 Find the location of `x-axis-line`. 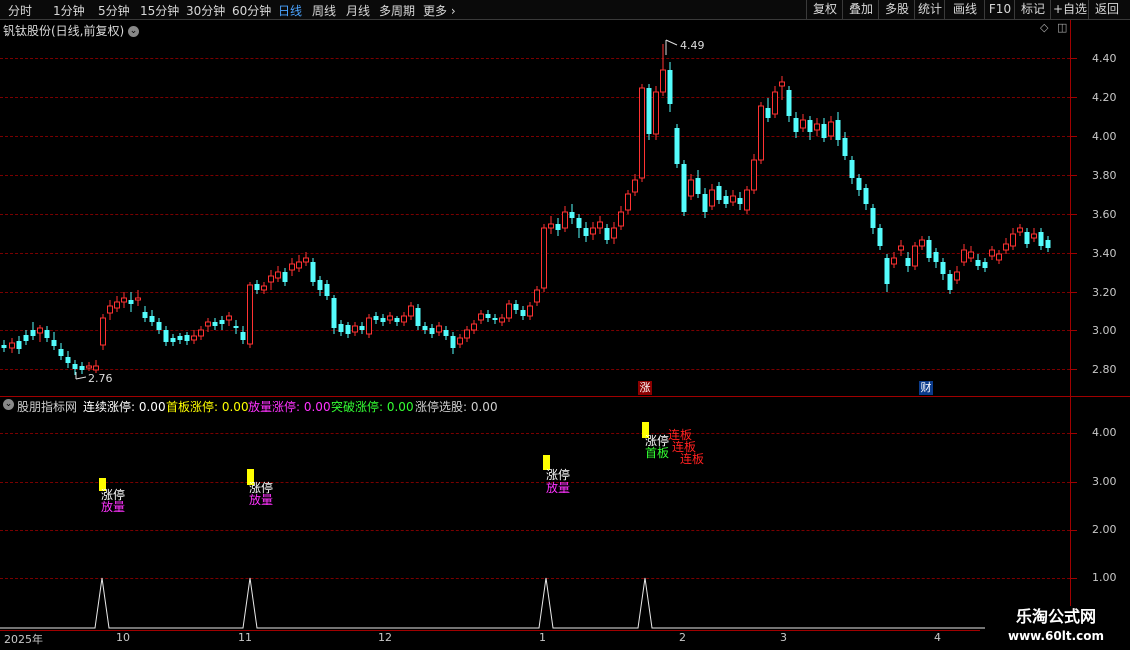

x-axis-line is located at coordinates (490, 630).